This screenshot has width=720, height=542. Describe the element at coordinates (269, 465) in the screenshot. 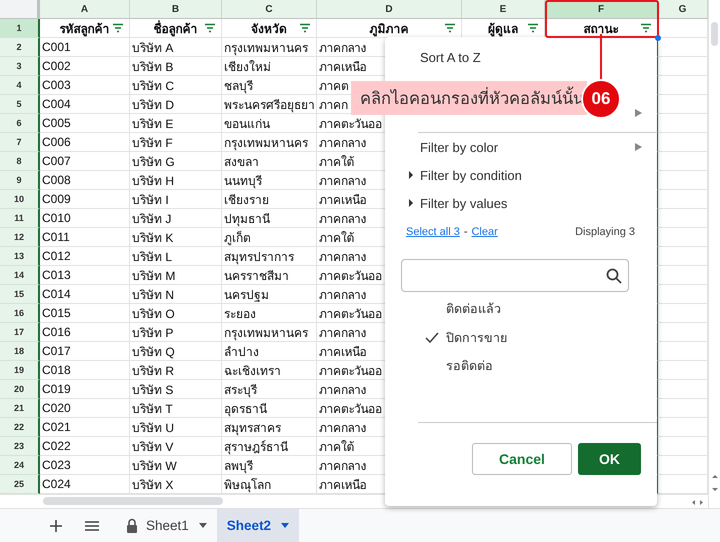

I see `table-cell: ลพบุรี` at that location.